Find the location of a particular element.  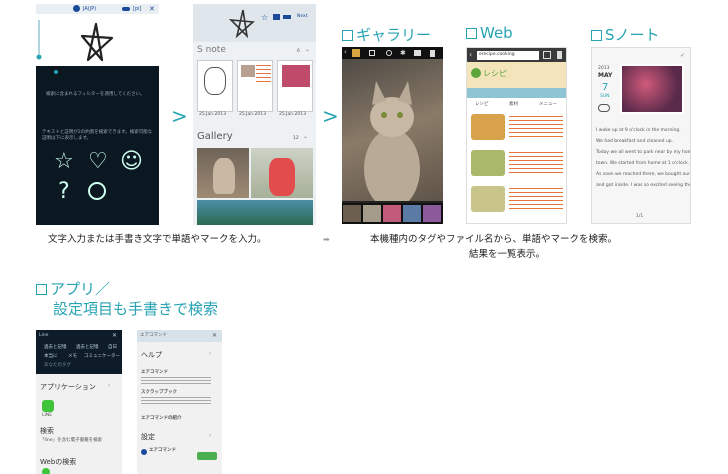

section-web-header: Web is located at coordinates (489, 33).